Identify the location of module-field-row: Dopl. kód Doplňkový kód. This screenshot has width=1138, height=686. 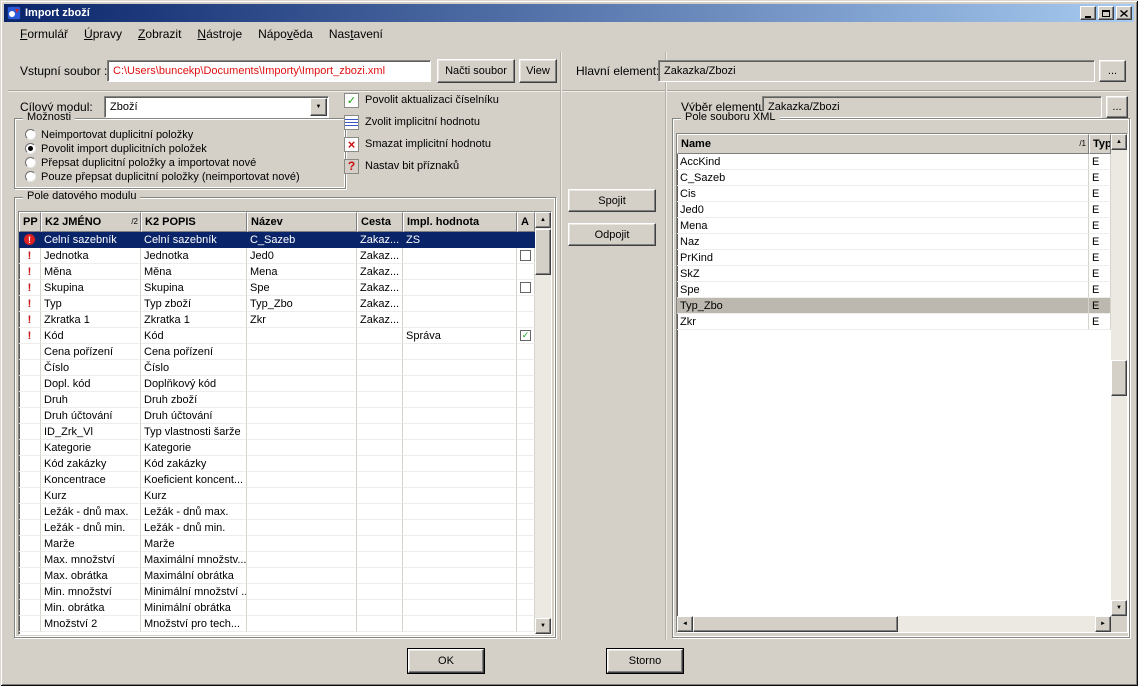
(277, 384).